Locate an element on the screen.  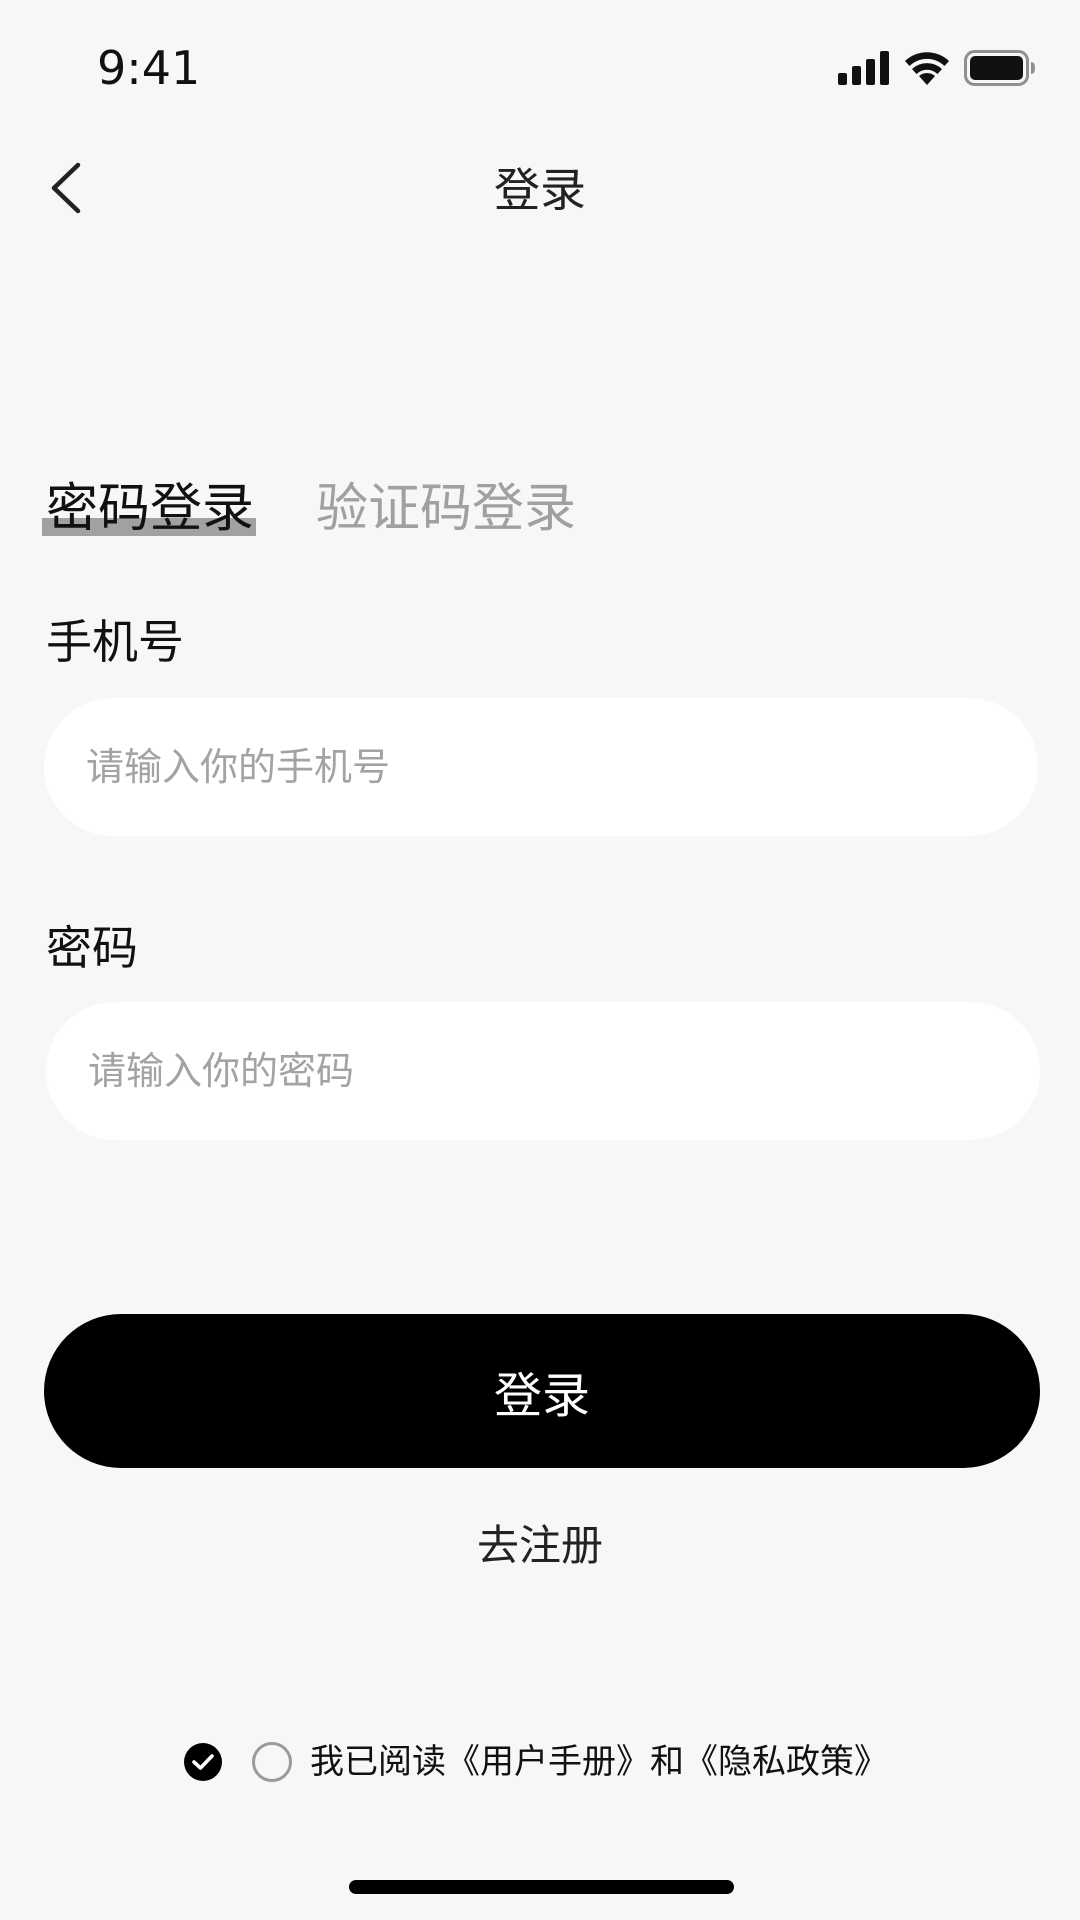
login-button-label: 登录 is located at coordinates (541, 1396).